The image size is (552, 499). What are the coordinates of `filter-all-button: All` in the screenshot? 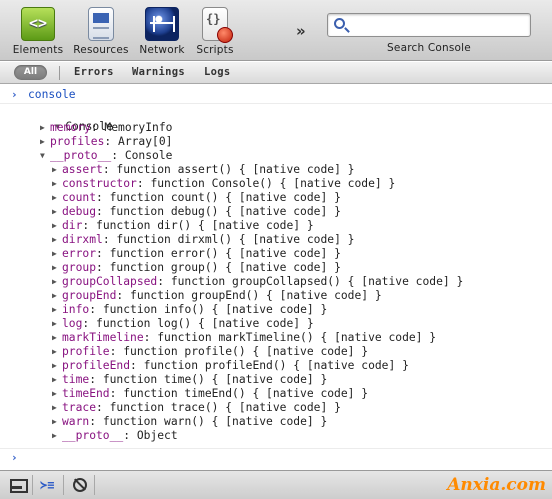 It's located at (30, 72).